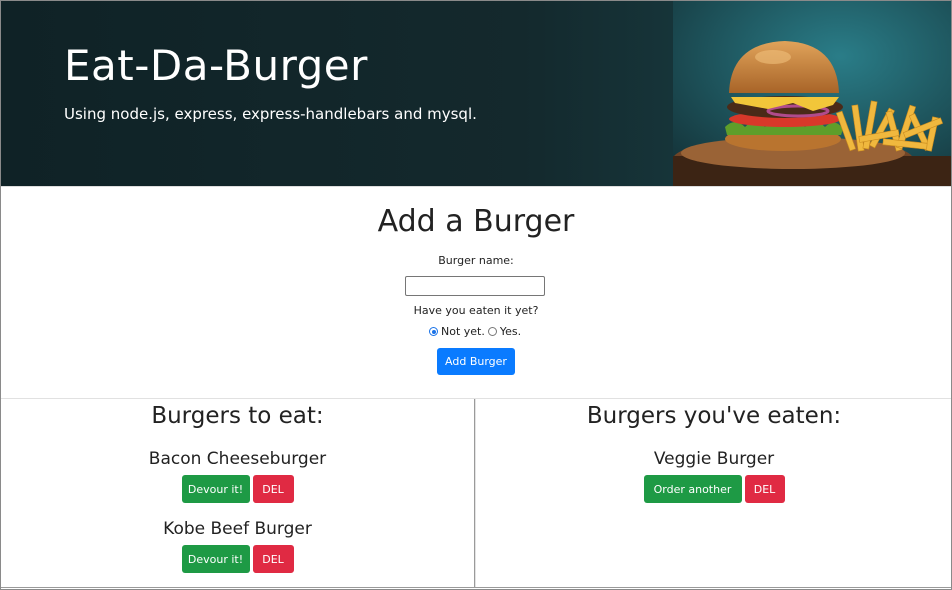 The width and height of the screenshot is (952, 590). I want to click on order-another-button: Order another, so click(692, 489).